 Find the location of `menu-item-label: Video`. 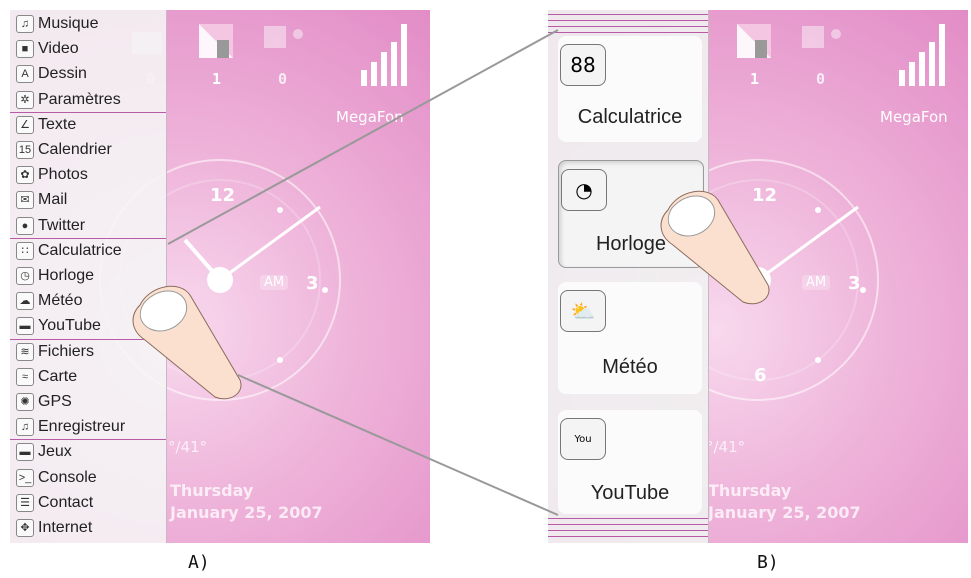

menu-item-label: Video is located at coordinates (58, 49).